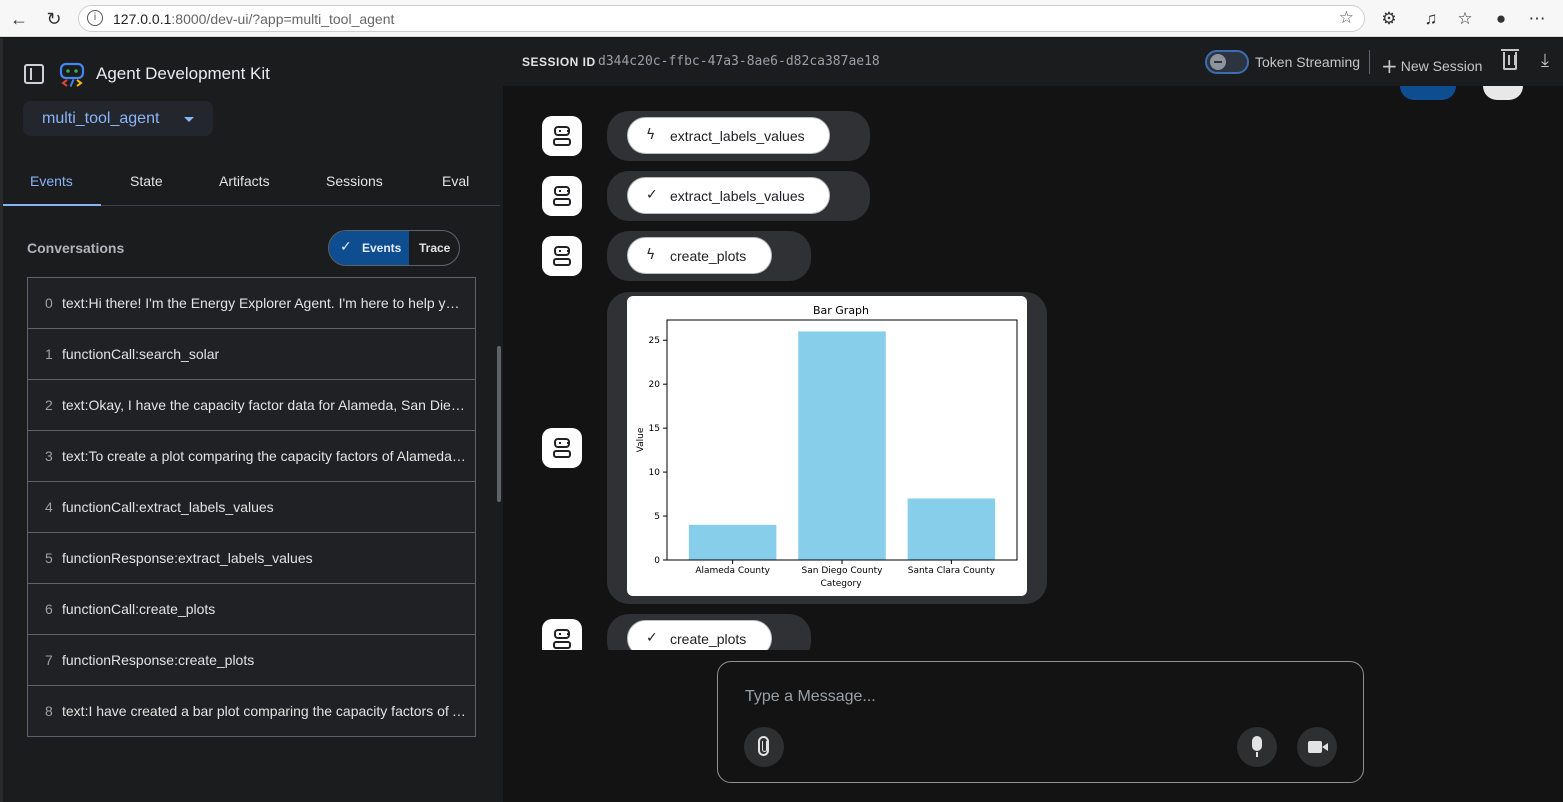 The height and width of the screenshot is (802, 1563). I want to click on event-index: 6, so click(49, 609).